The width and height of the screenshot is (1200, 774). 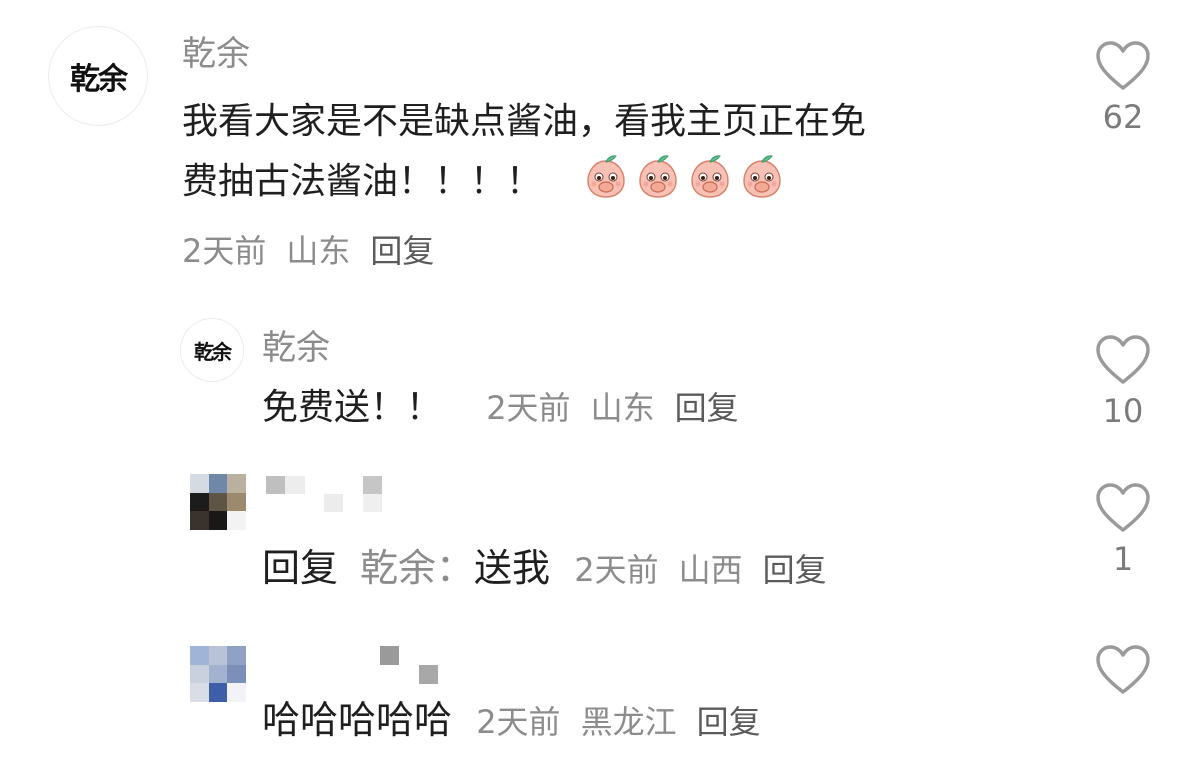 I want to click on like-count: 1, so click(x=1123, y=559).